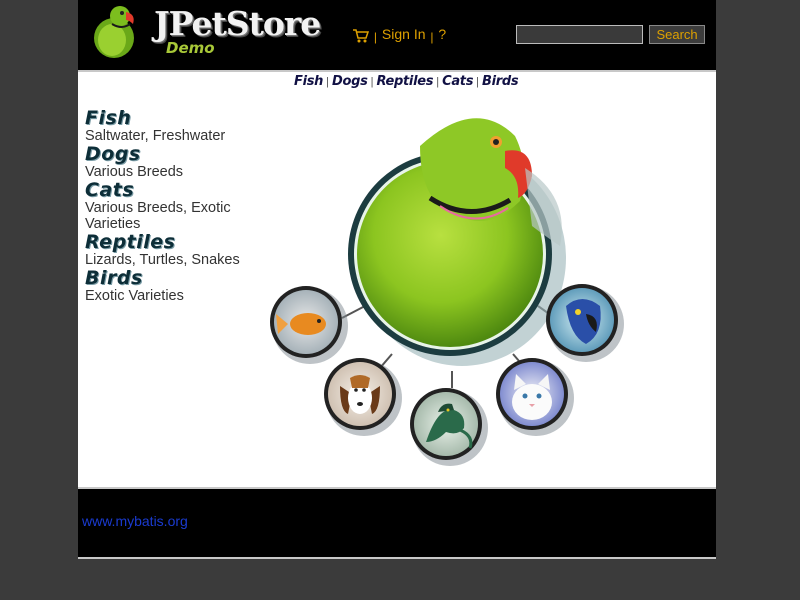 This screenshot has height=600, width=800. What do you see at coordinates (134, 296) in the screenshot?
I see `sidebar-item-description: Exotic Varieties` at bounding box center [134, 296].